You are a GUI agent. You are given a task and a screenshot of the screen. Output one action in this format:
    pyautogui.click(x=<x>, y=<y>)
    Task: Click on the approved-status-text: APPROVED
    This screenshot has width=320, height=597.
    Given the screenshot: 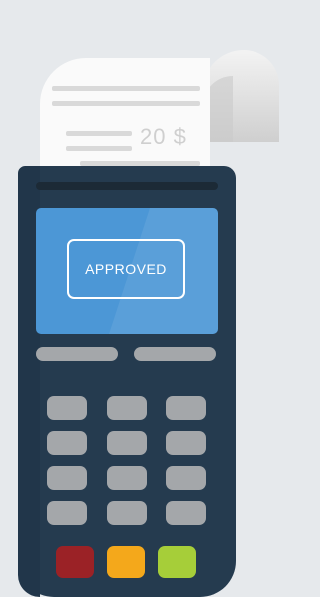 What is the action you would take?
    pyautogui.click(x=126, y=269)
    